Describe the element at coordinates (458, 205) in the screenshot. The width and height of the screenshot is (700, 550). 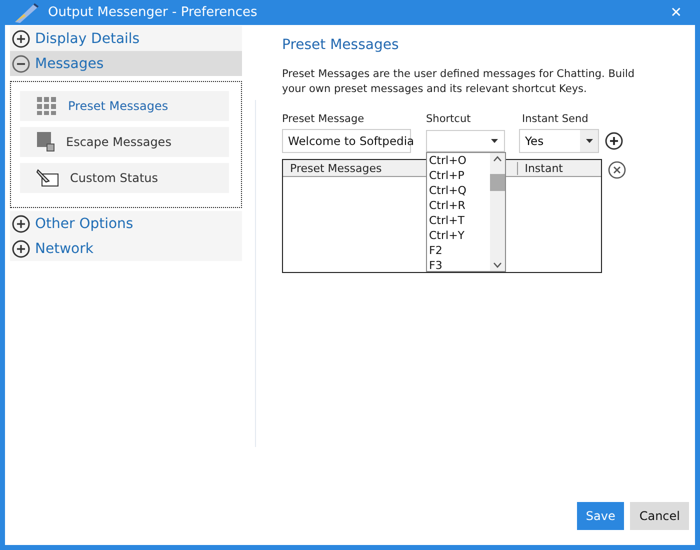
I see `list-option: Ctrl+R` at that location.